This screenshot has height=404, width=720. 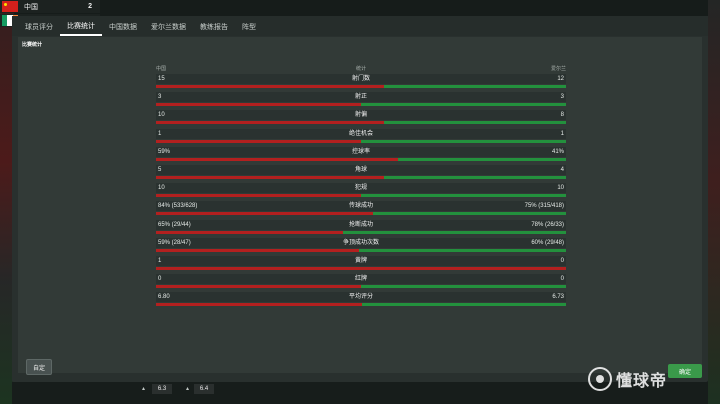 I want to click on stat-values: 65% (29/44) 抢断成功 78% (26/33), so click(x=361, y=224).